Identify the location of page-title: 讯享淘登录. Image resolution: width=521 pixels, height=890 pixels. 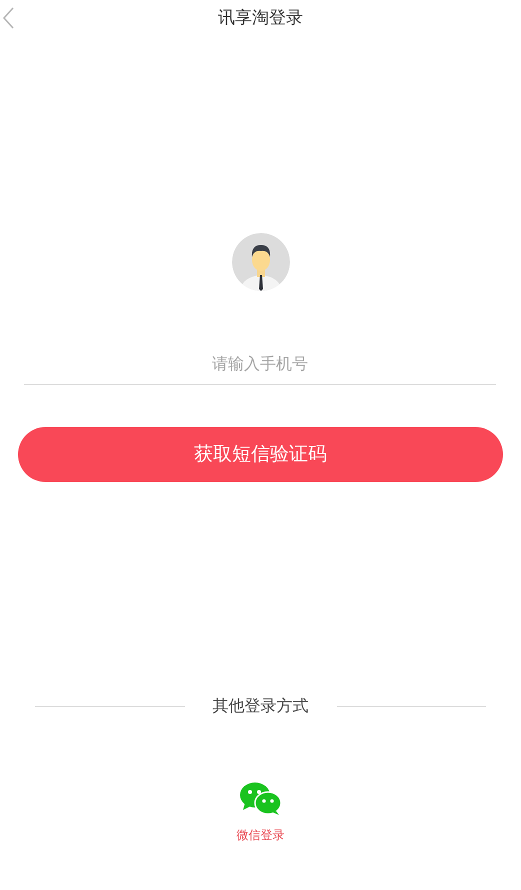
(260, 18).